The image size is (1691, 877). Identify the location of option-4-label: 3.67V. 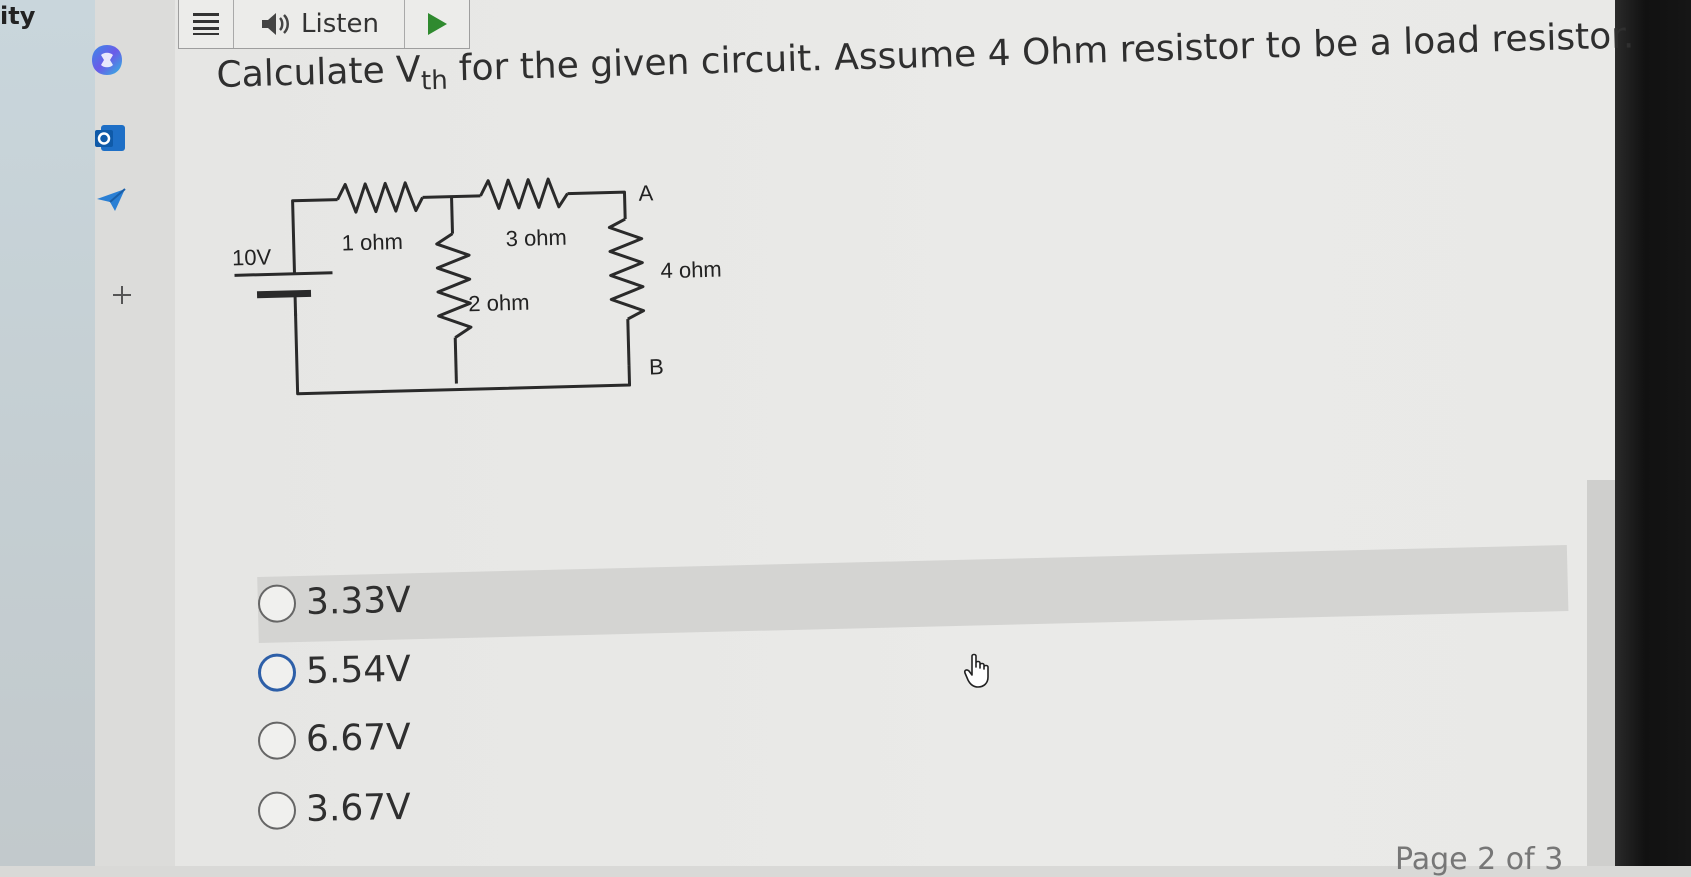
(358, 808).